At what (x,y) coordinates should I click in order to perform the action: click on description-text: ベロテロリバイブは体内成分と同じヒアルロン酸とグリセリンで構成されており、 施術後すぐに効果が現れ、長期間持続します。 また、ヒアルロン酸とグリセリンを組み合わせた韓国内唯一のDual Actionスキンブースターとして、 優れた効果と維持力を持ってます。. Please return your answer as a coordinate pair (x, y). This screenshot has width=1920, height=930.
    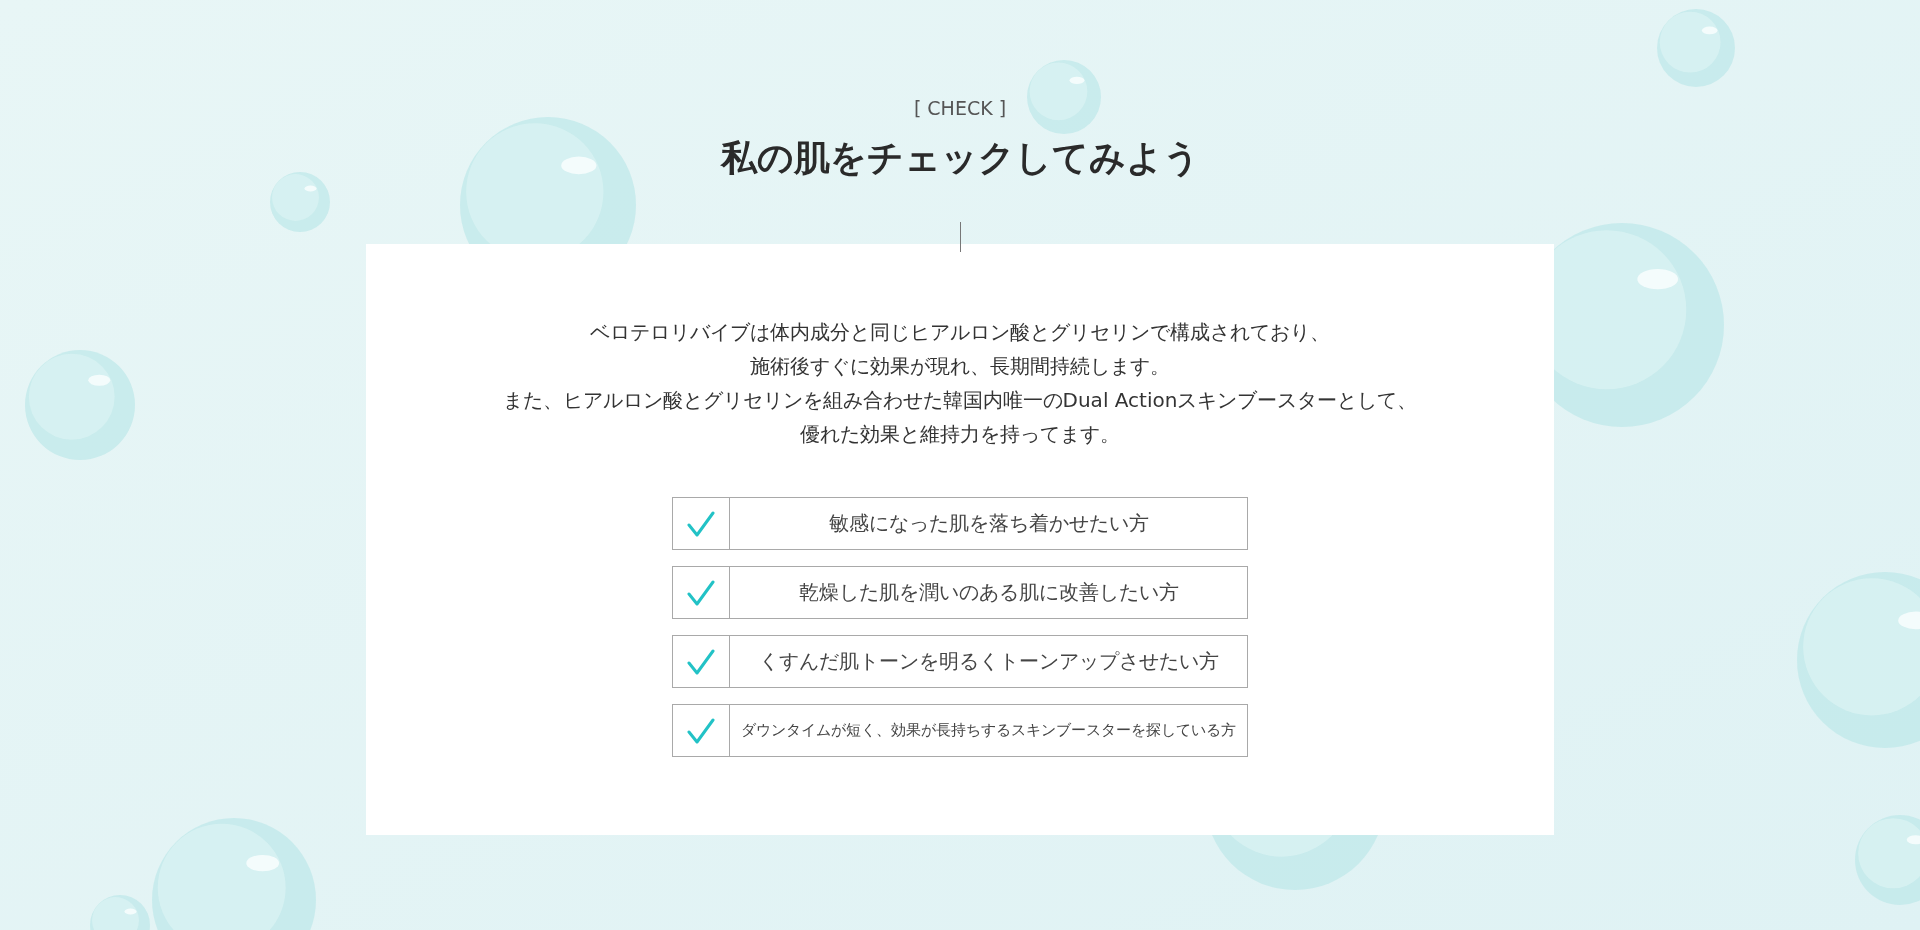
    Looking at the image, I should click on (960, 383).